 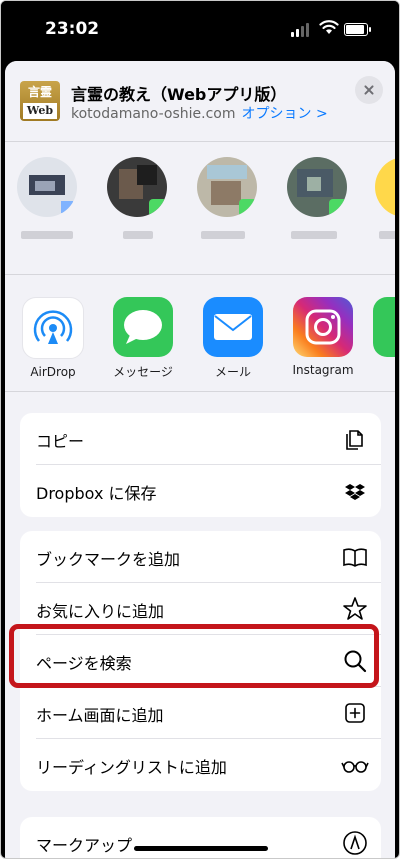 I want to click on dropbox-save-action: Dropbox に保存, so click(x=200, y=491).